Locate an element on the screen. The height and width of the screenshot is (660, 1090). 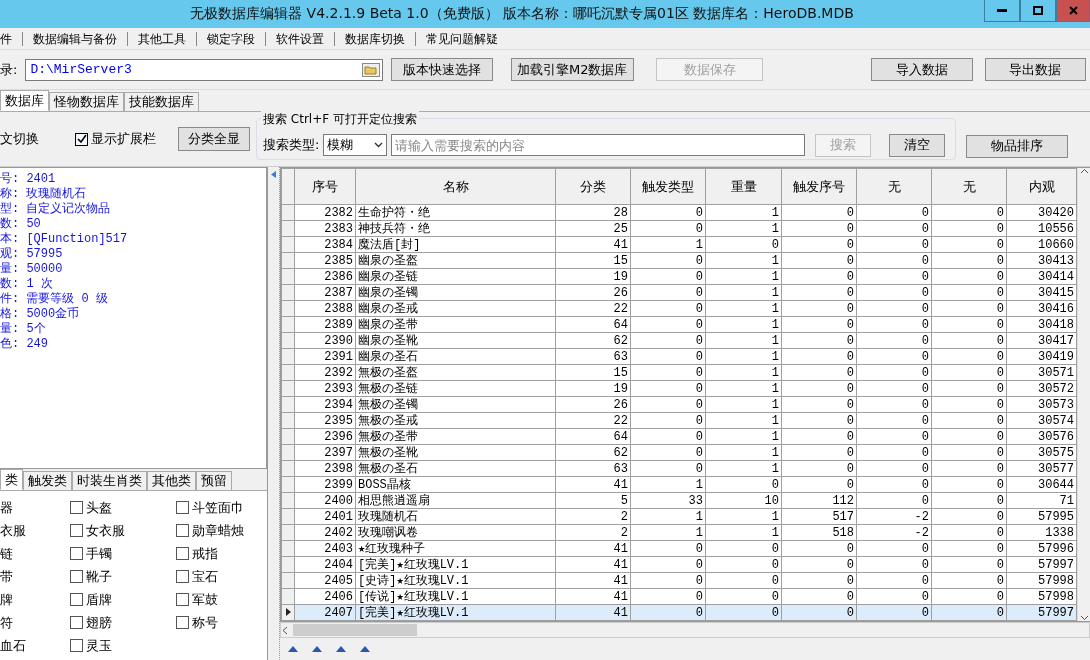
toolbar-button: 导出数据 is located at coordinates (1035, 69).